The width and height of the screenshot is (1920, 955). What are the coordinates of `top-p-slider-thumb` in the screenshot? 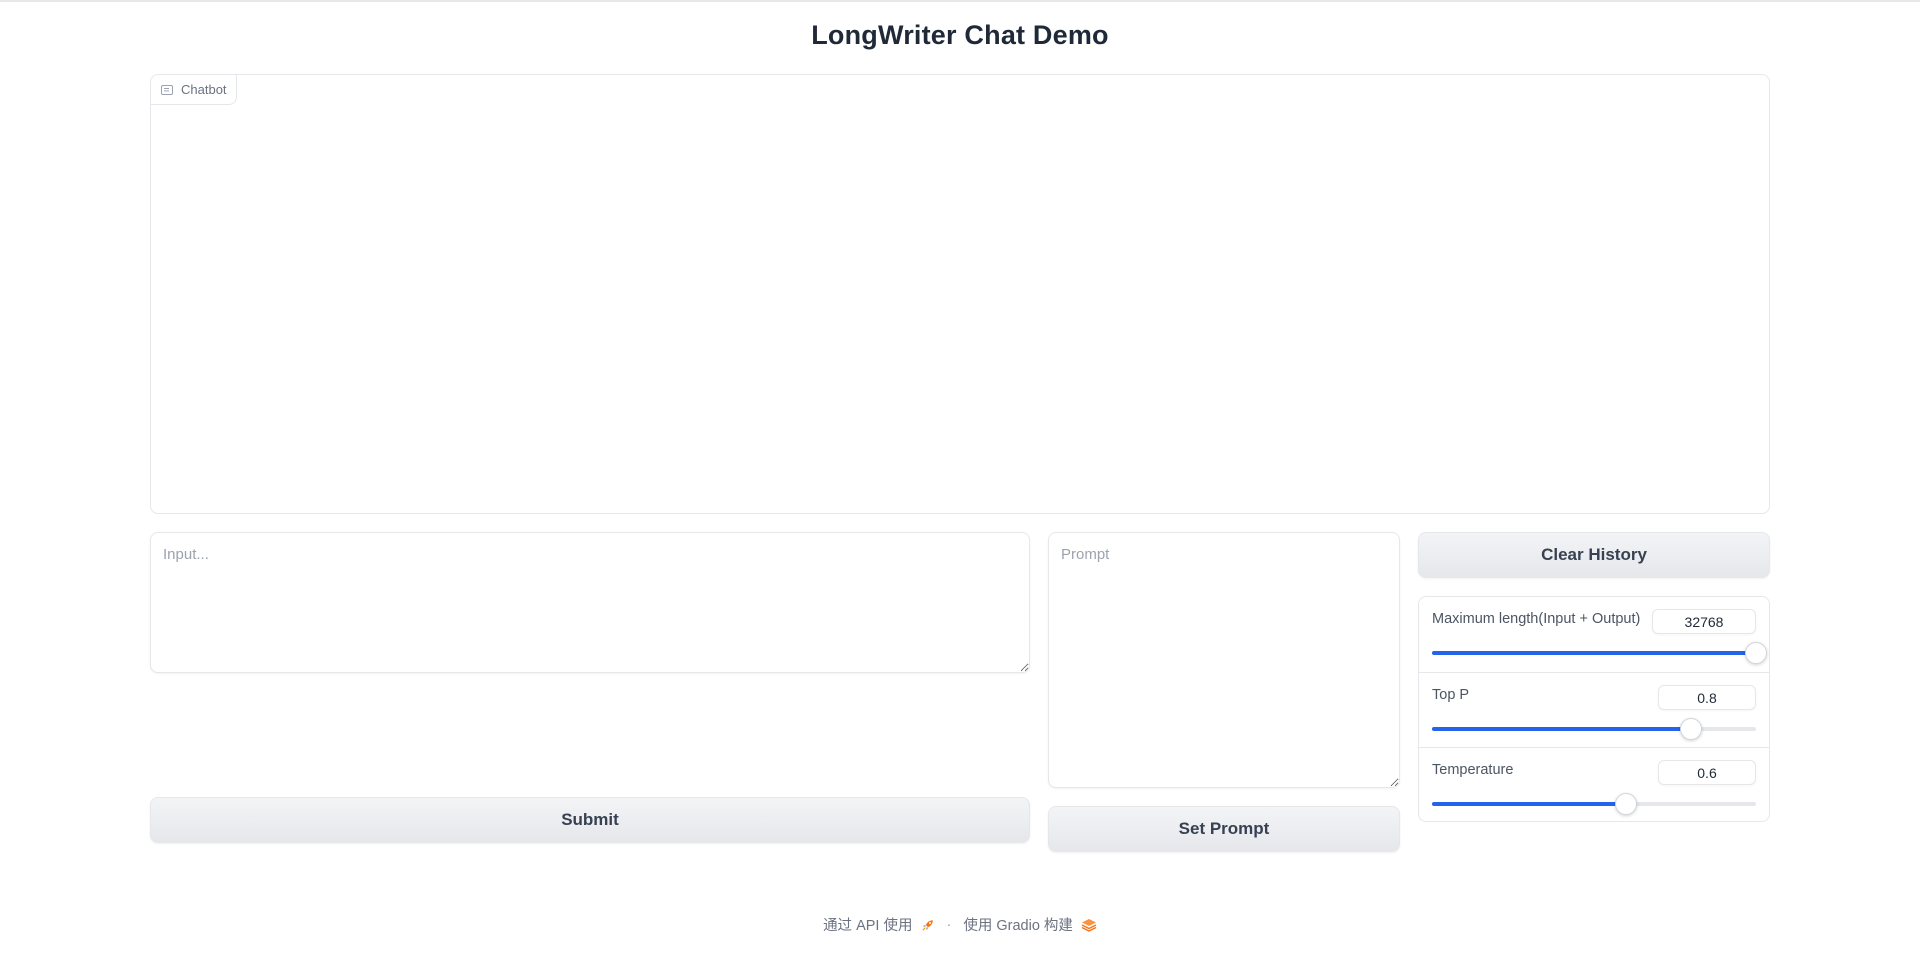 It's located at (1691, 729).